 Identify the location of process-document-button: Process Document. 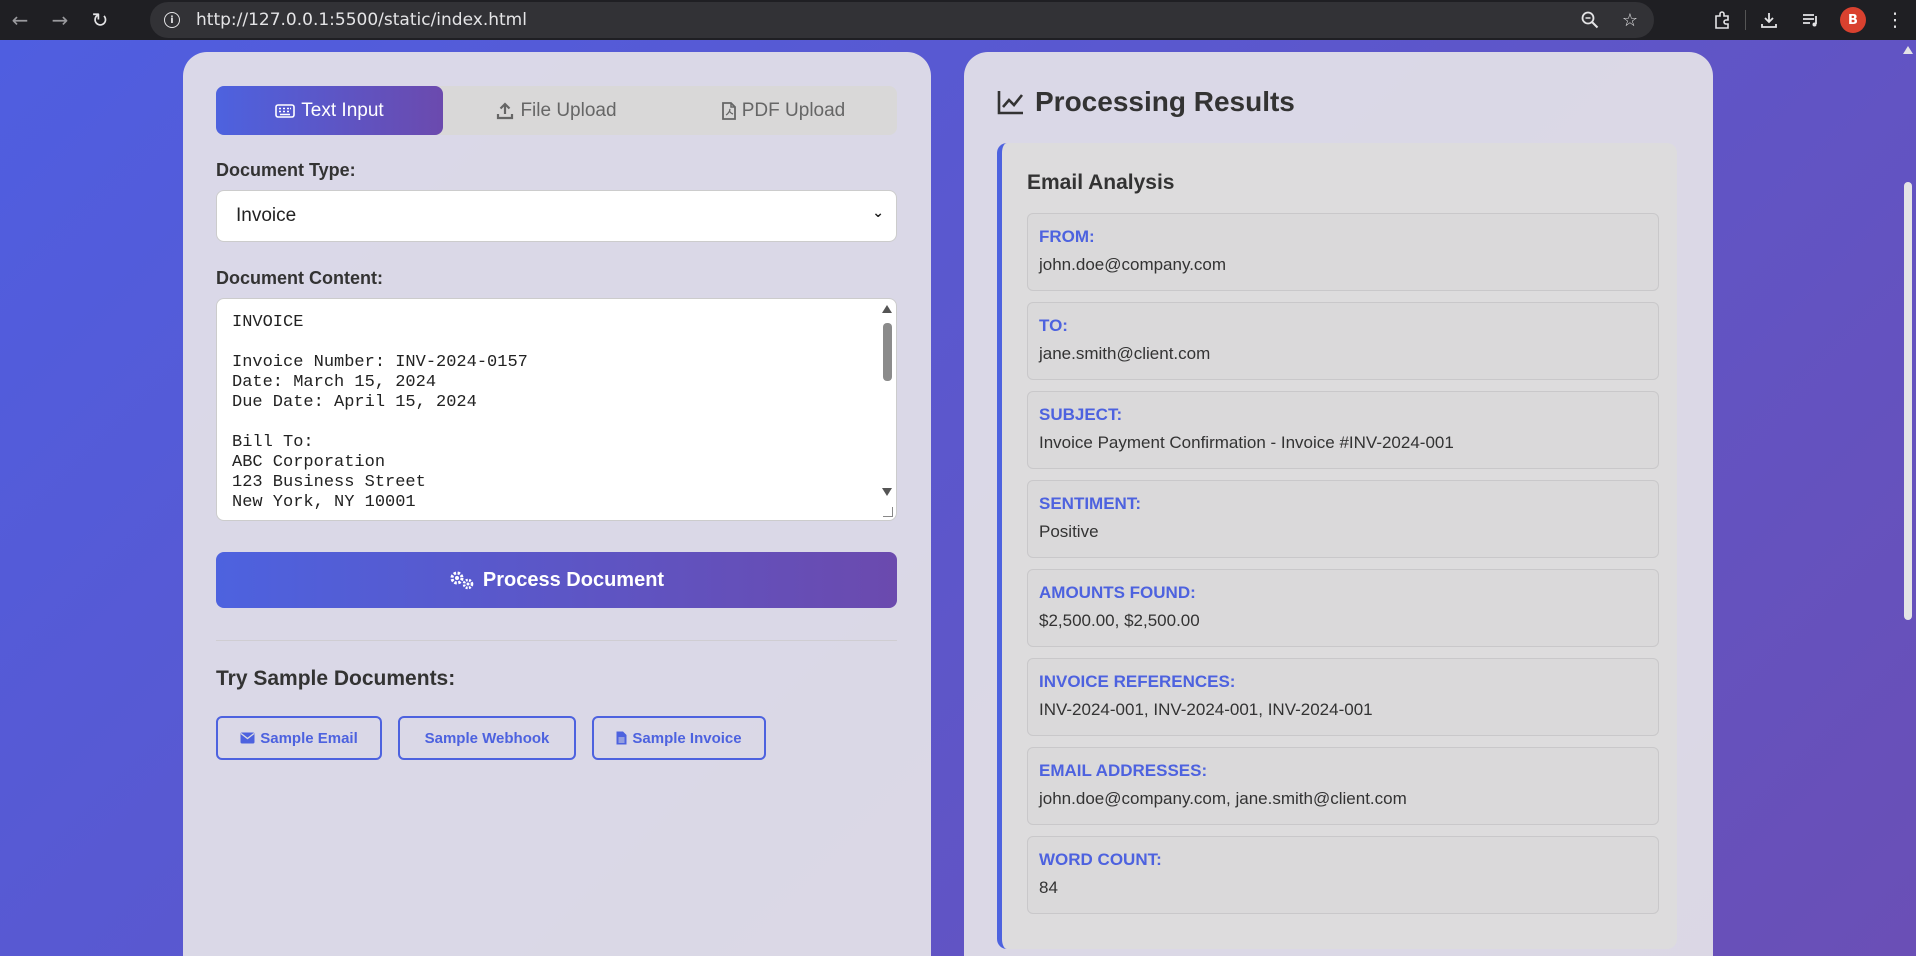
(556, 580).